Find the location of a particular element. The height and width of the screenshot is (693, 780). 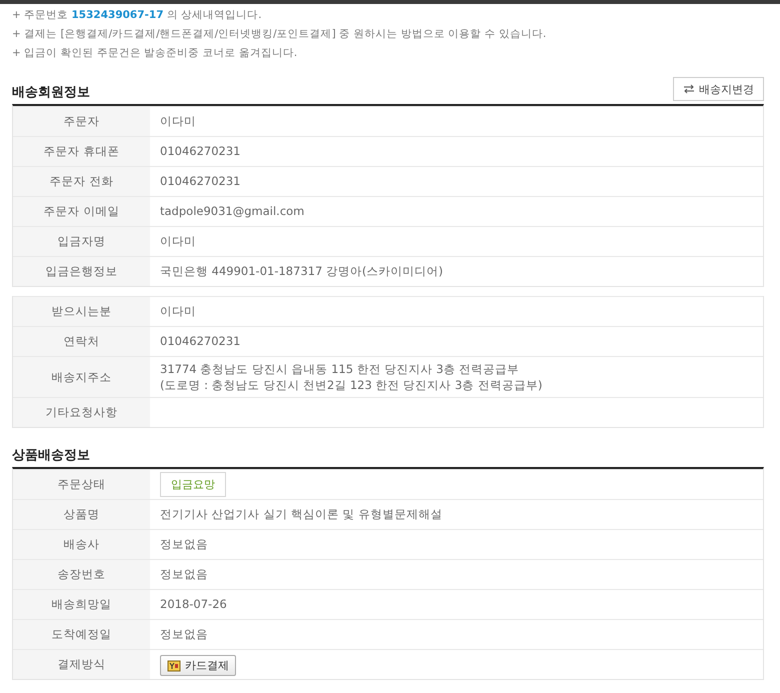

field-label: 연락처 is located at coordinates (81, 341).